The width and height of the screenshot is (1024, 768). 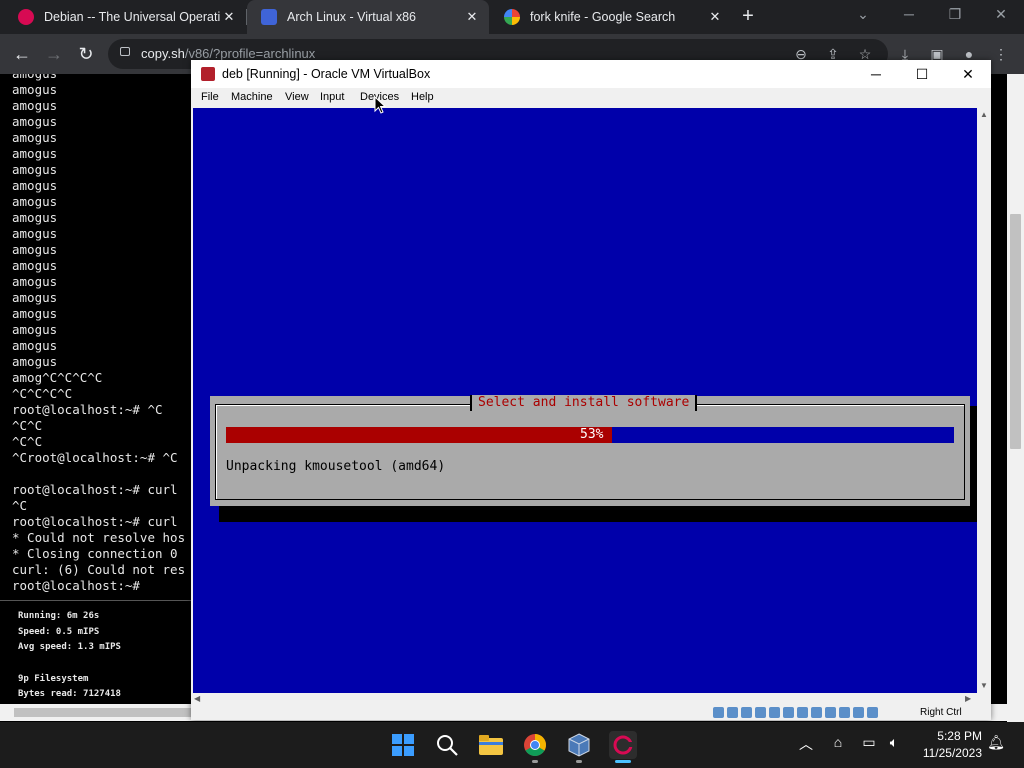 I want to click on menu-machine: Machine, so click(x=252, y=97).